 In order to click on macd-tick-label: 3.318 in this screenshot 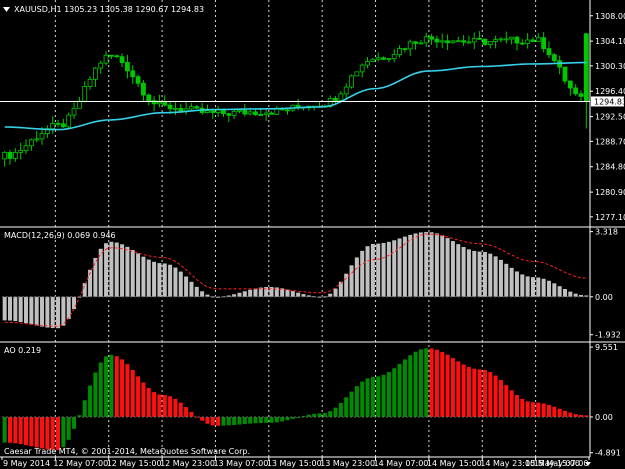, I will do `click(606, 232)`.